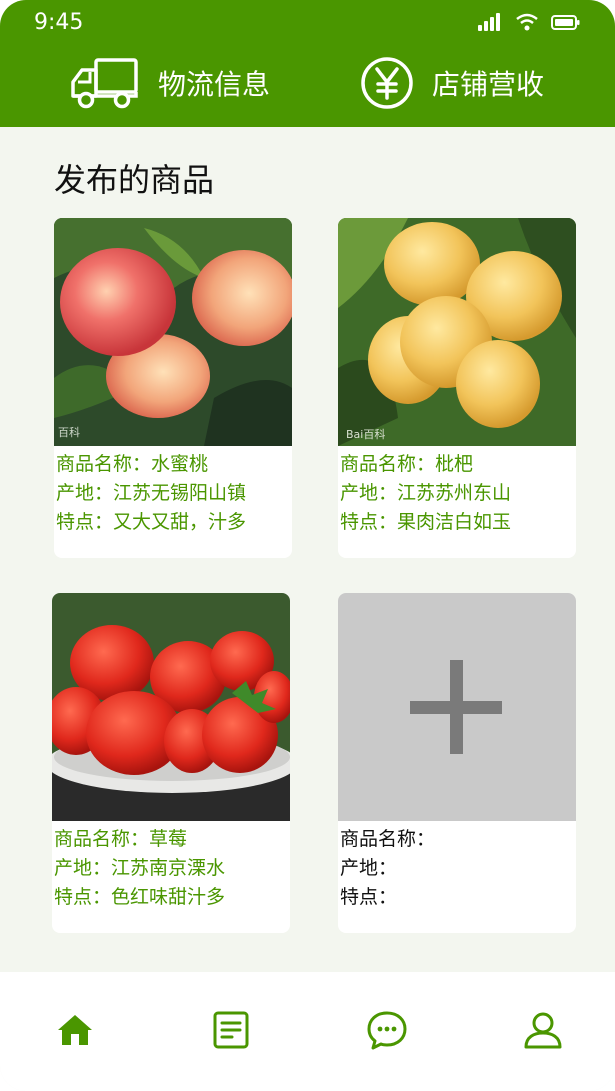  I want to click on tab-profile, so click(543, 1030).